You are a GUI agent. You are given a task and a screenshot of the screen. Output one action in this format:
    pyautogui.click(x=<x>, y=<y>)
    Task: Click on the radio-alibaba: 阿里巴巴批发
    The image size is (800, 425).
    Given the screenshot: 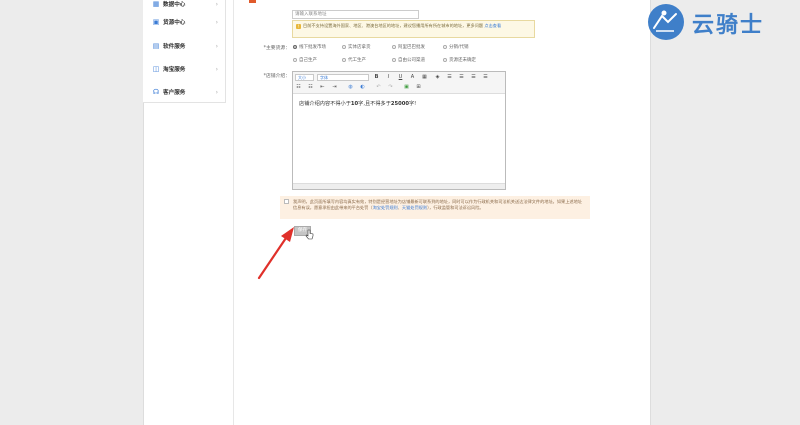 What is the action you would take?
    pyautogui.click(x=408, y=47)
    